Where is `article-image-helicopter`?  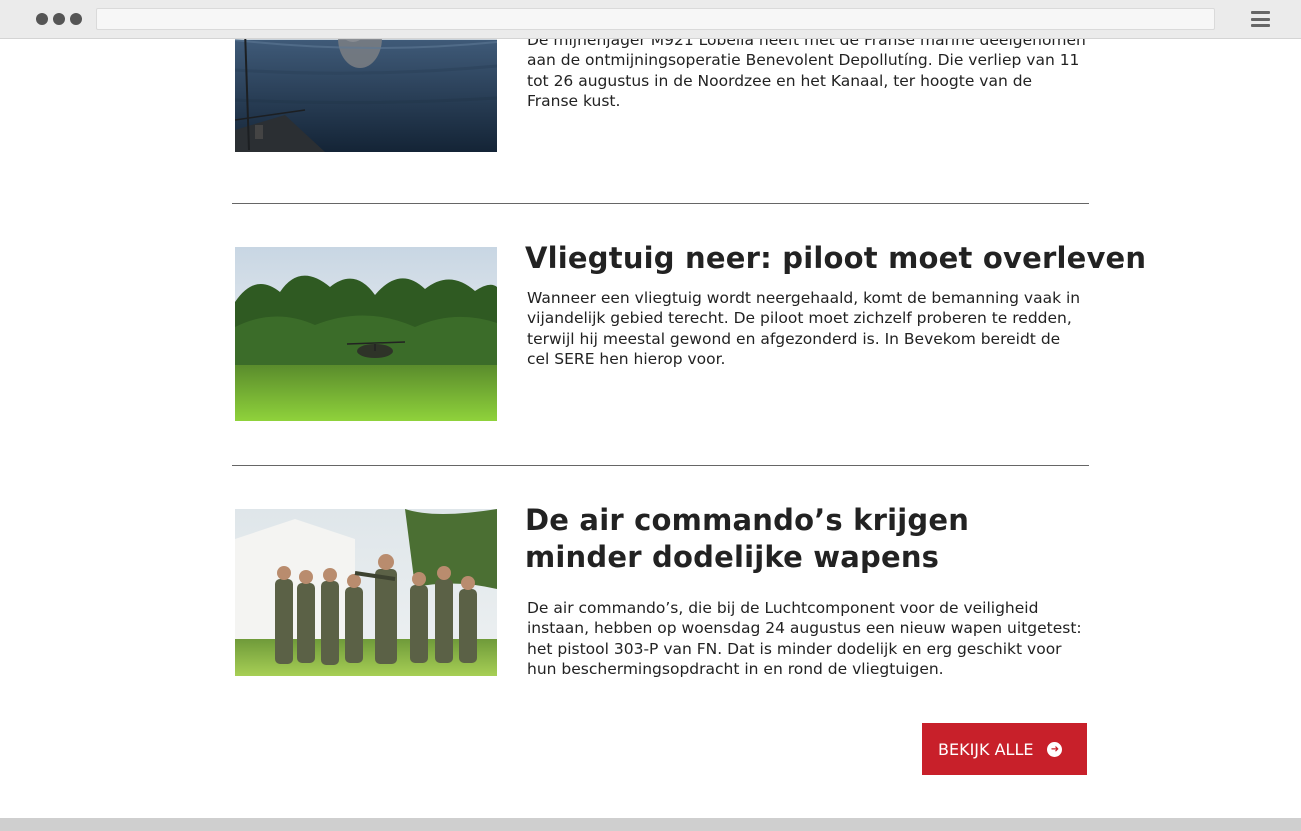
article-image-helicopter is located at coordinates (366, 334).